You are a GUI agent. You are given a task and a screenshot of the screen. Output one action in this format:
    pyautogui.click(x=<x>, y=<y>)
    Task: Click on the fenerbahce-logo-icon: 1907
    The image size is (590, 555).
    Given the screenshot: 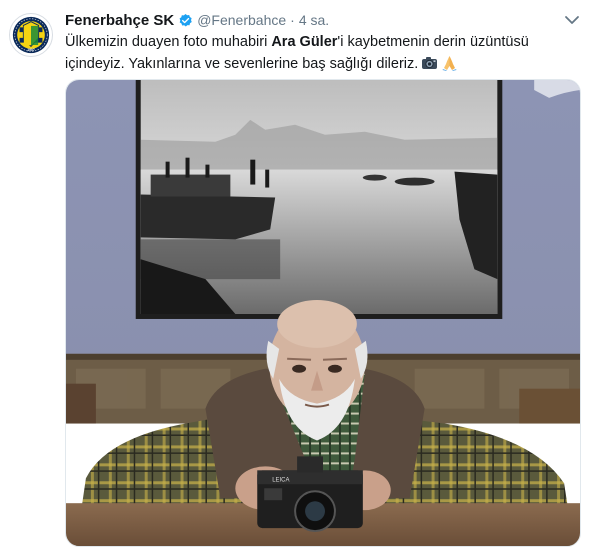 What is the action you would take?
    pyautogui.click(x=31, y=35)
    